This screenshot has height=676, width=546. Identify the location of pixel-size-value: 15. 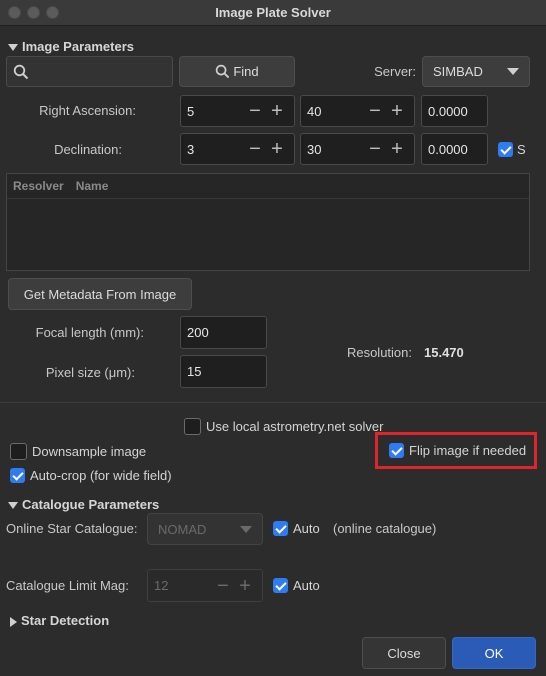
(194, 371).